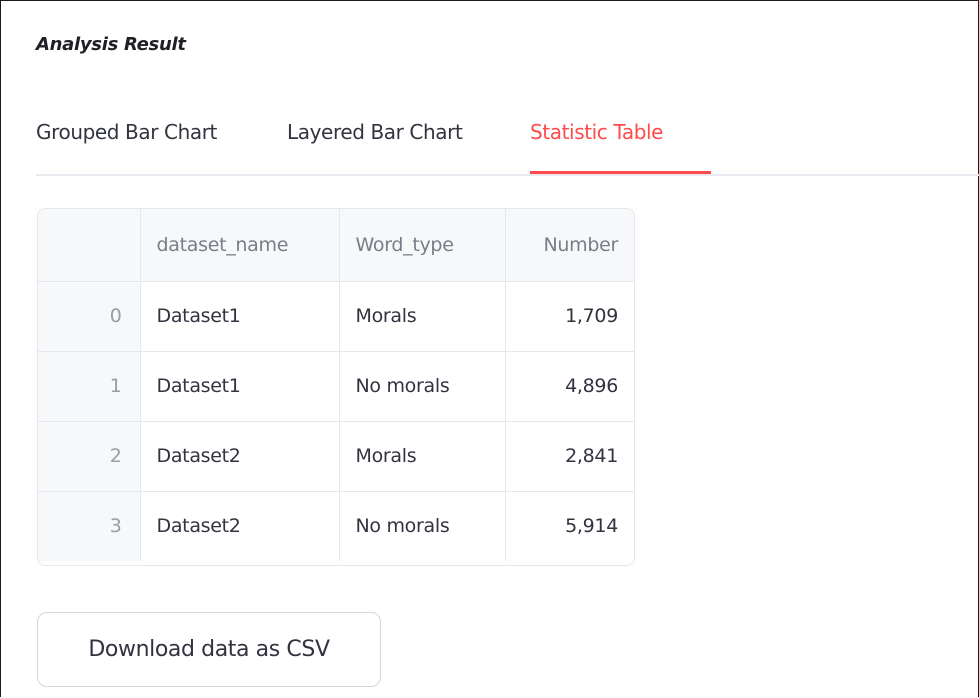 Image resolution: width=979 pixels, height=698 pixels. I want to click on download-csv-button: Download data as CSV, so click(209, 649).